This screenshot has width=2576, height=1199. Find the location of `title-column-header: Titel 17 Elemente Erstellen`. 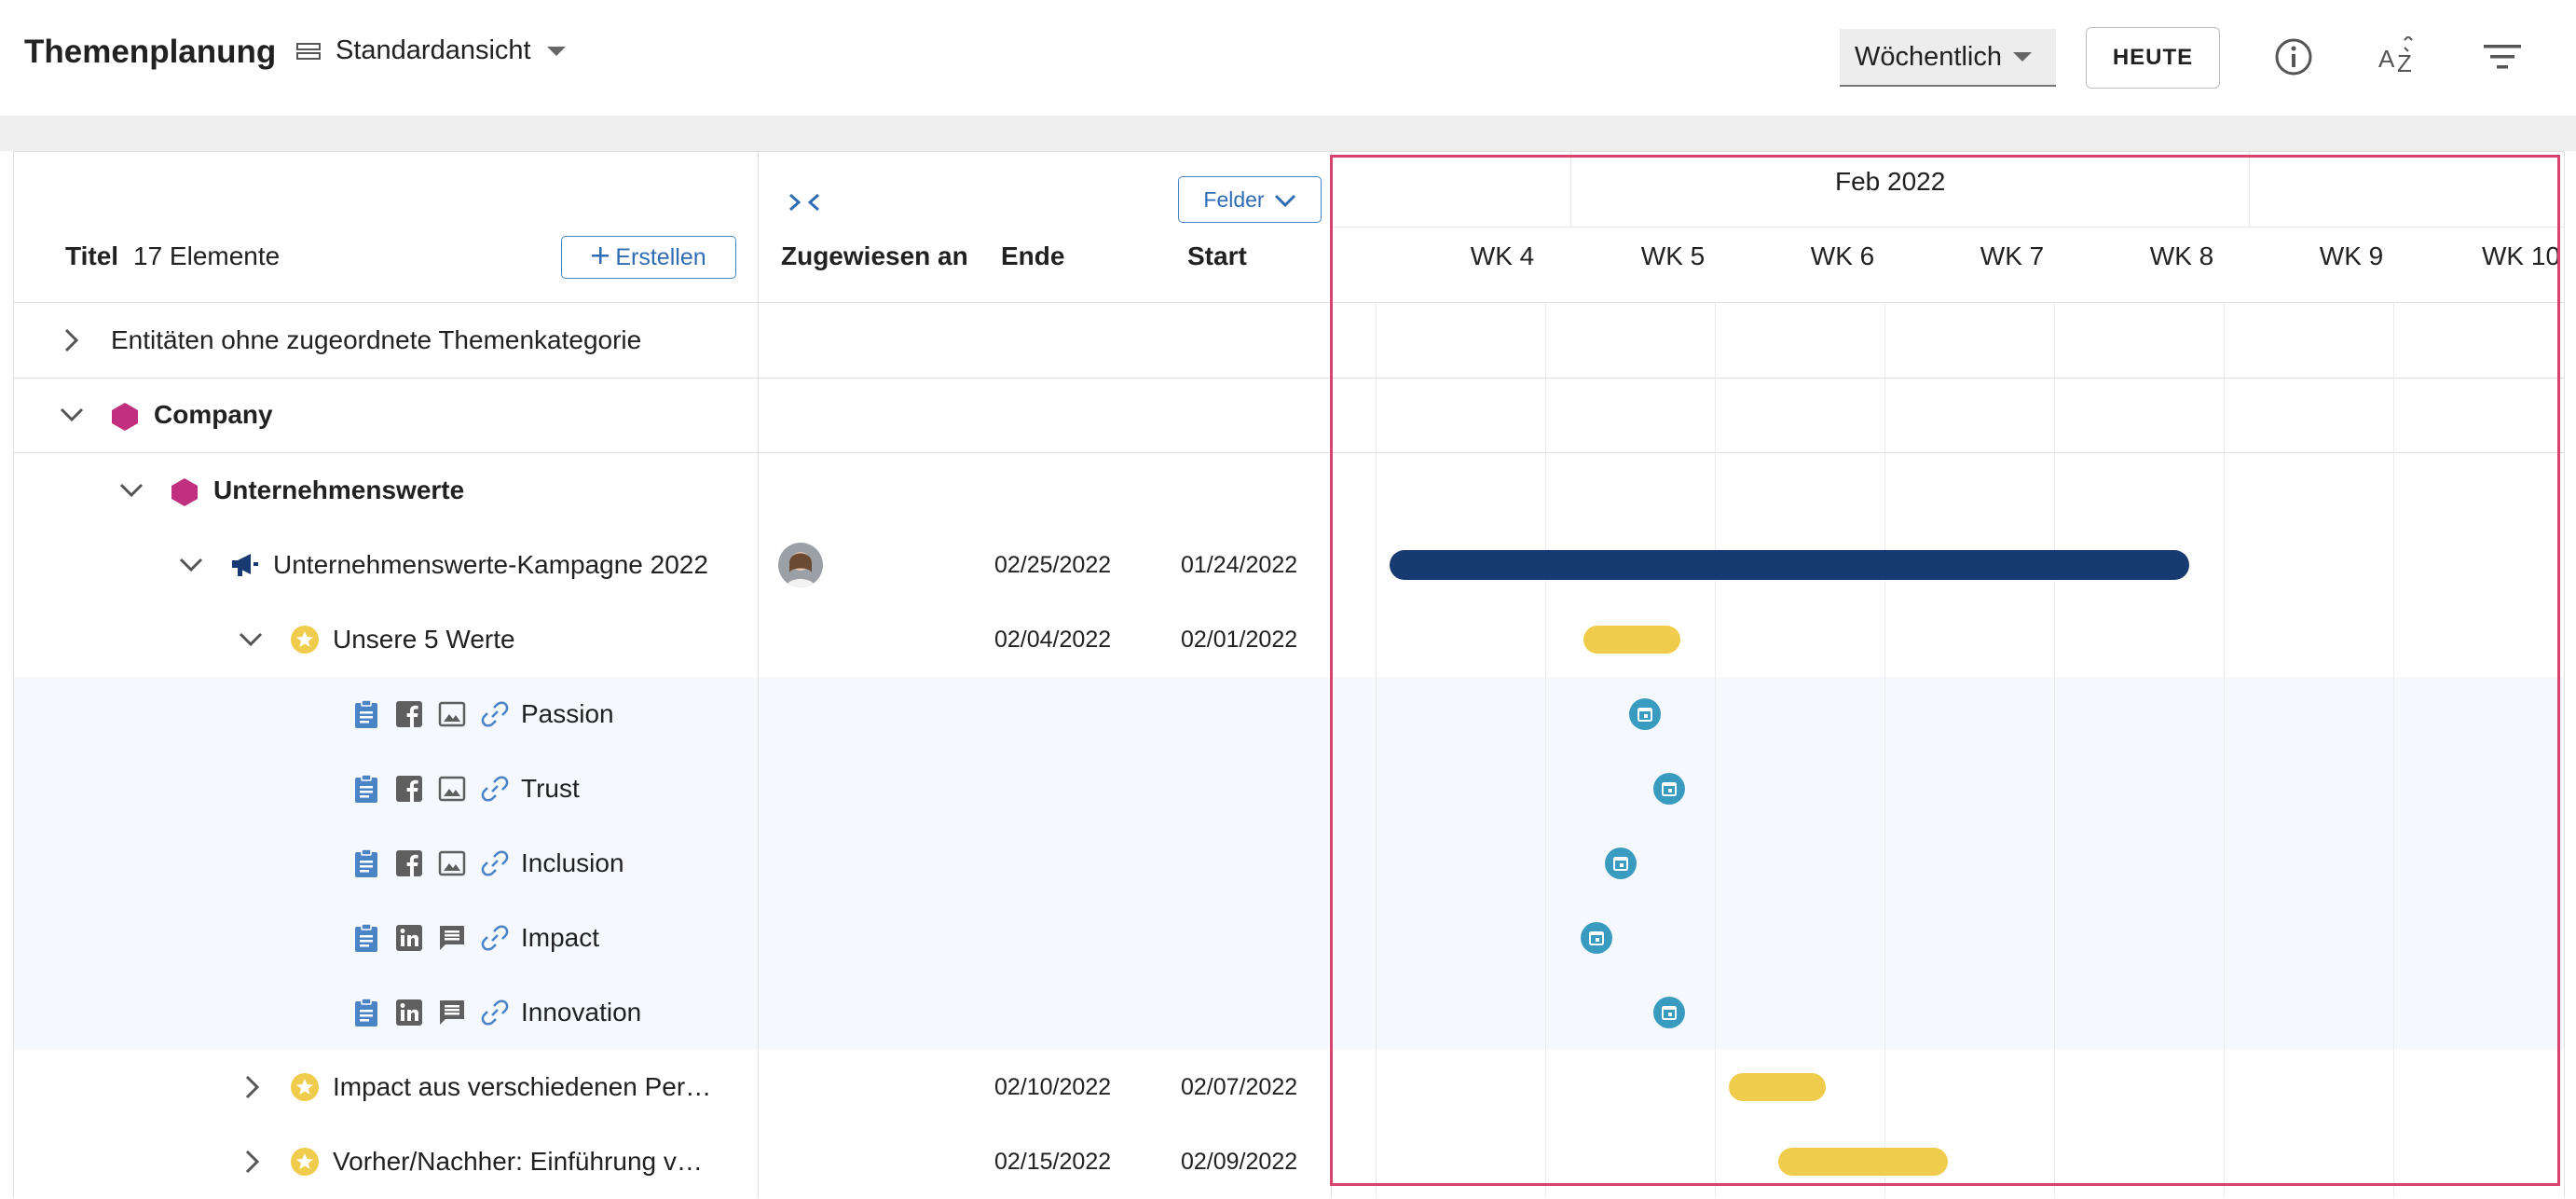

title-column-header: Titel 17 Elemente Erstellen is located at coordinates (386, 228).